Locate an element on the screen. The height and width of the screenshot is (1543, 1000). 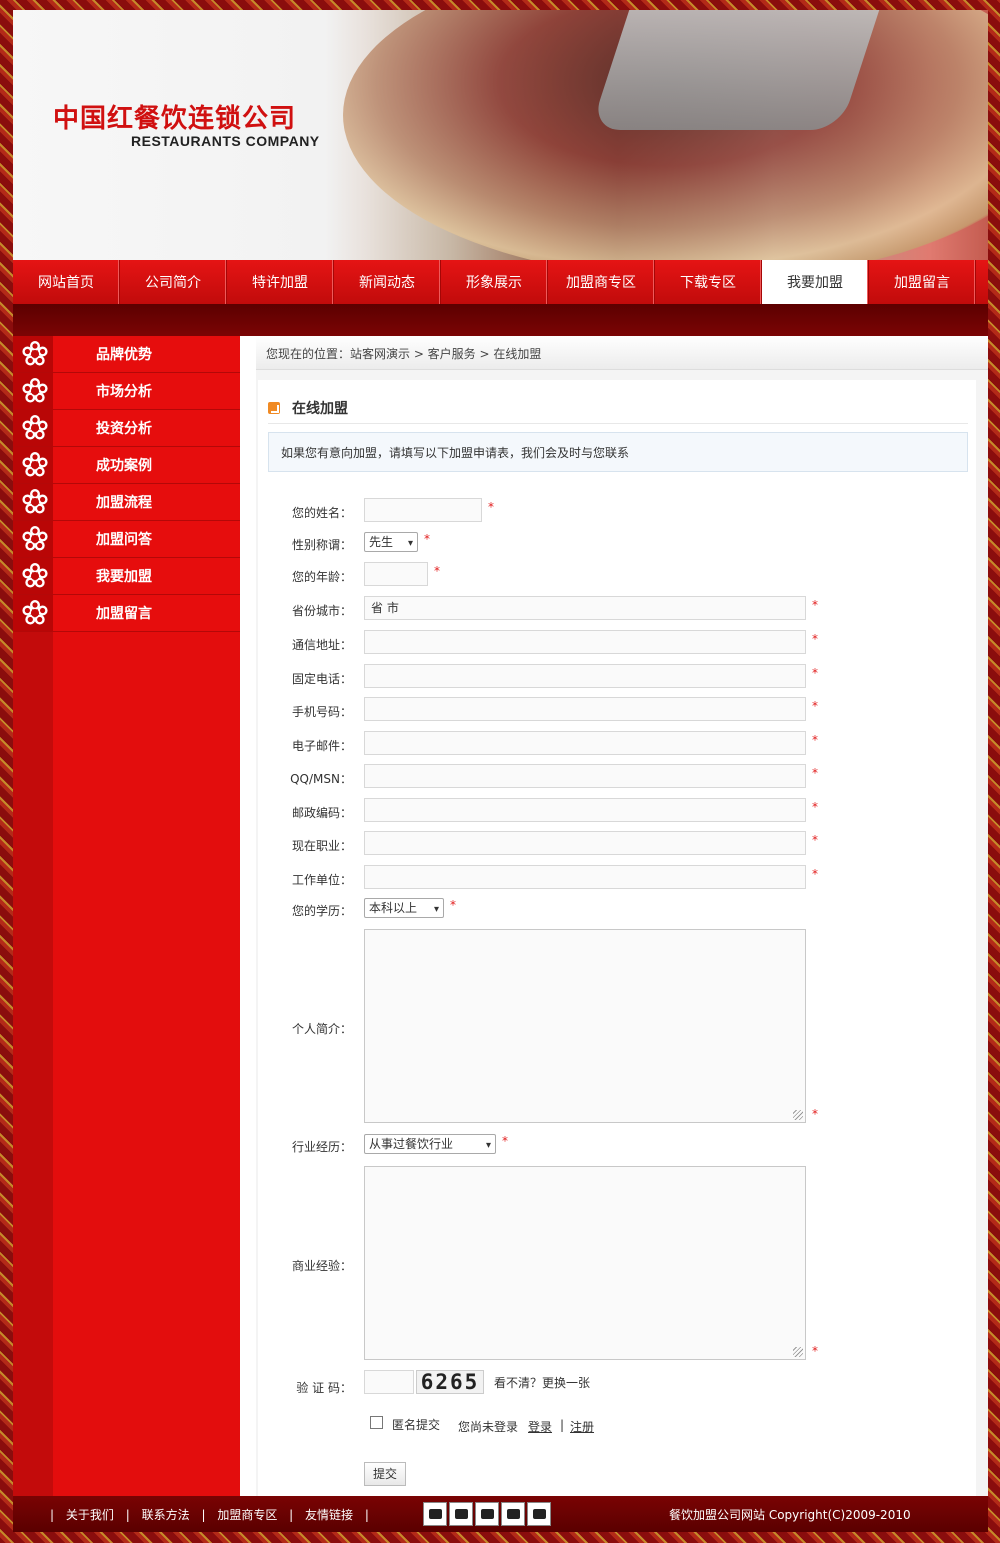
address-input is located at coordinates (585, 642).